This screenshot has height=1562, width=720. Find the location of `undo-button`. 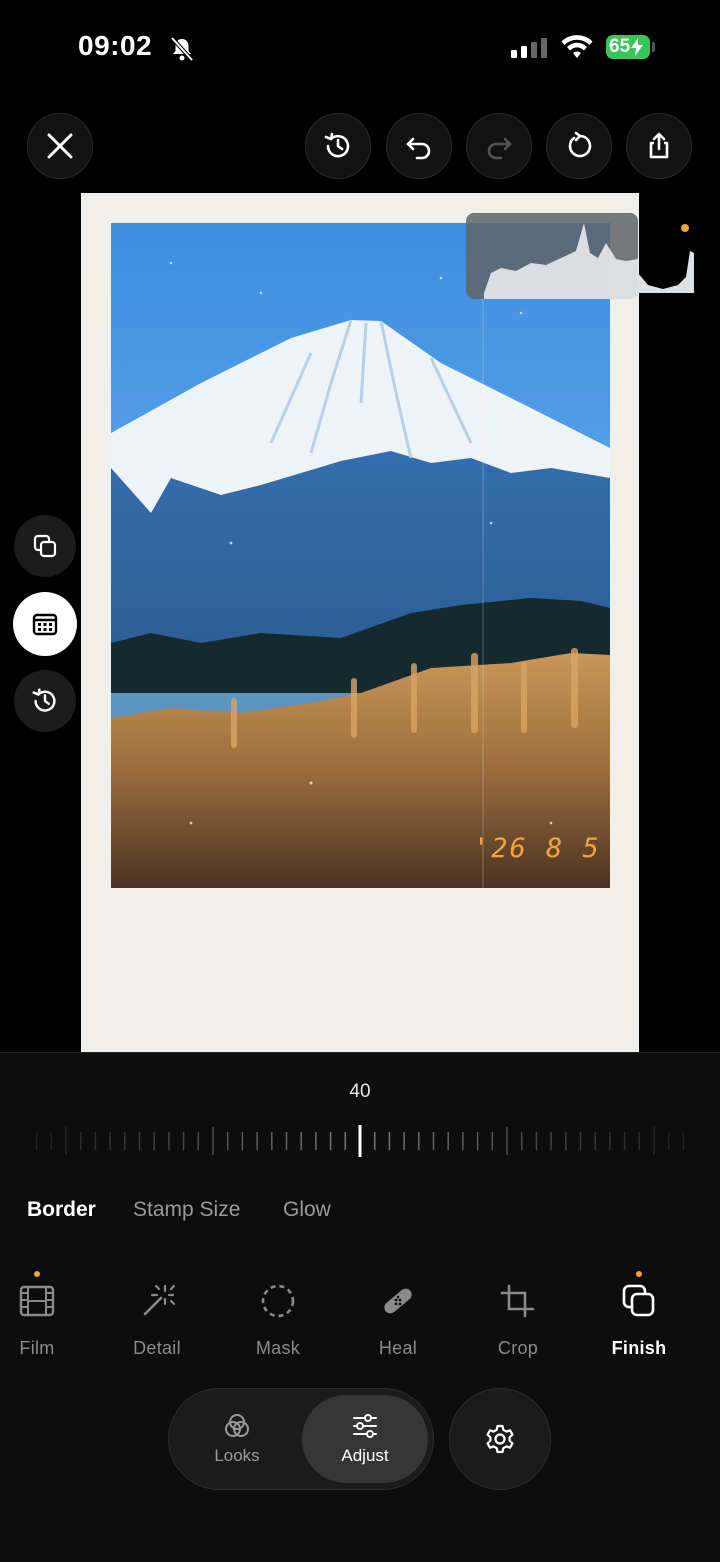

undo-button is located at coordinates (419, 146).